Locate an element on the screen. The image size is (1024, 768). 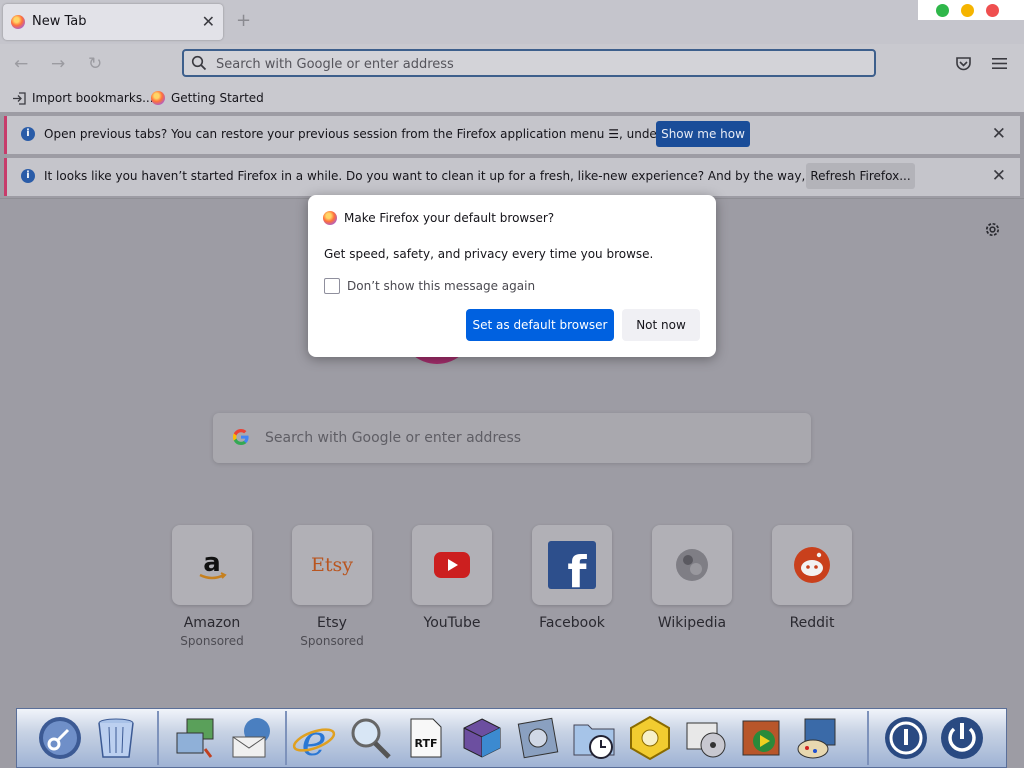
top-site-etsy: Etsy Etsy Sponsored is located at coordinates (332, 586).